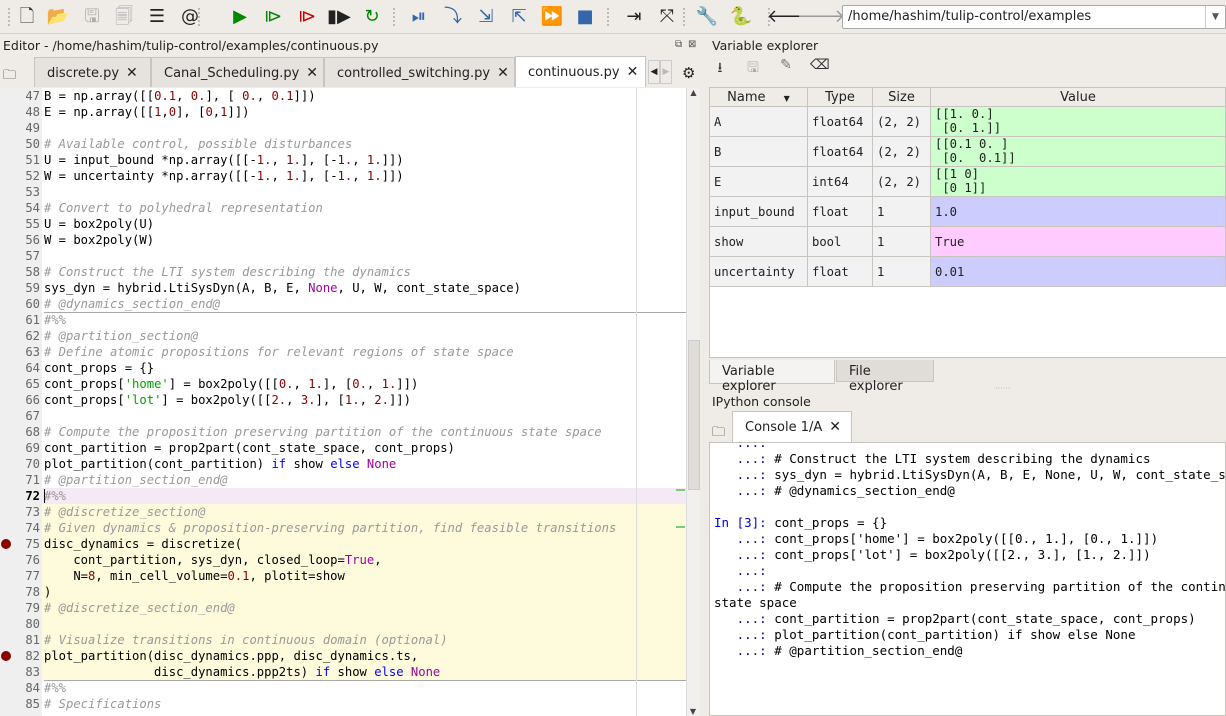 The image size is (1226, 716). I want to click on code-token: 3., so click(1045, 554).